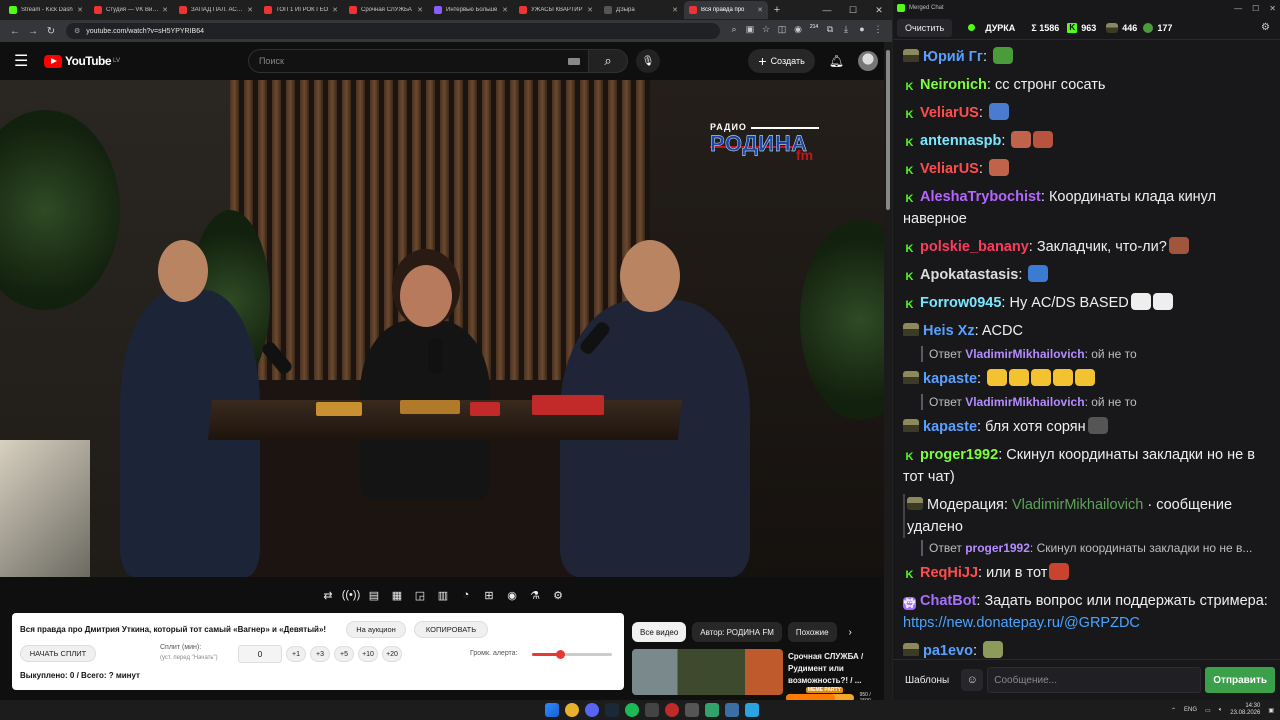  I want to click on filter-chip: Похожие, so click(812, 632).